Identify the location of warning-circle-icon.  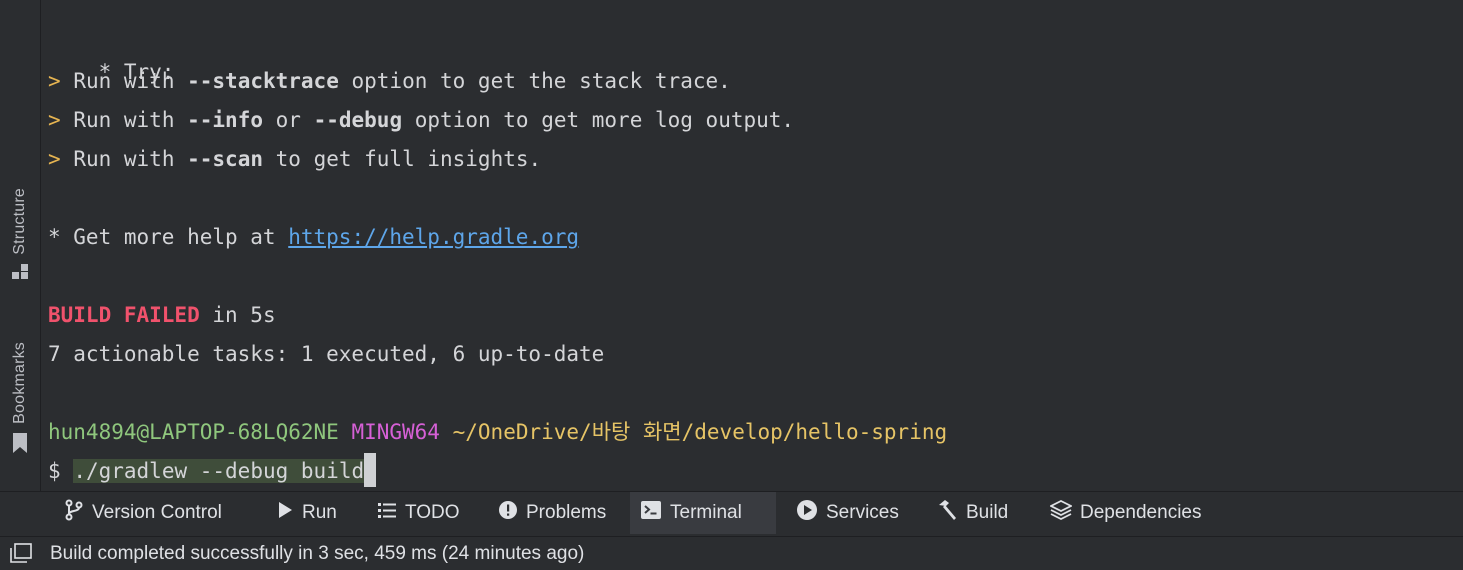
(508, 513).